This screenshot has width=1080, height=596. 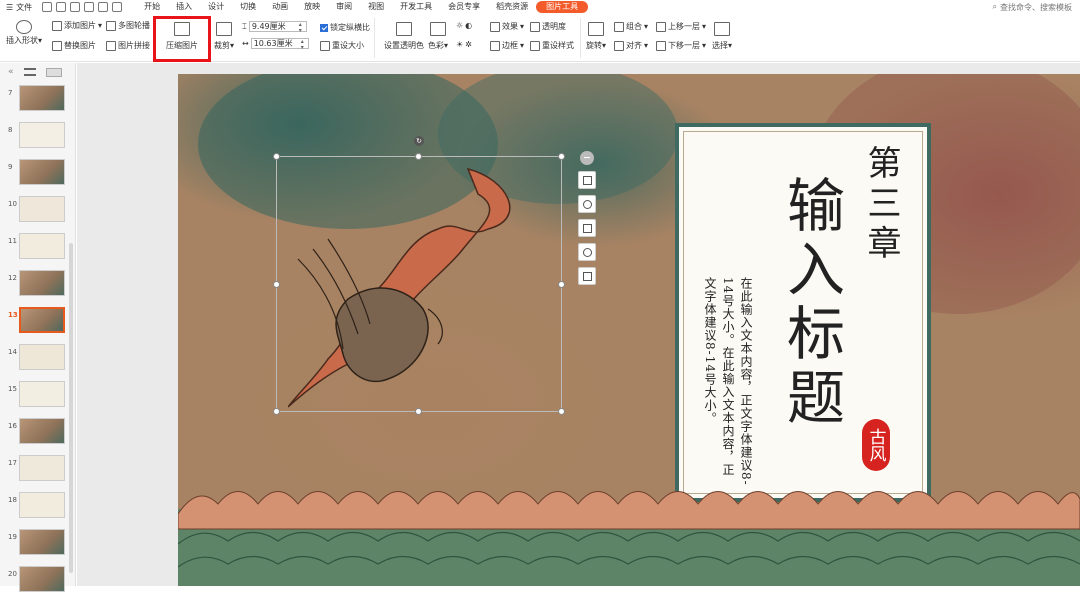 I want to click on zoom-in-icon, so click(x=587, y=204).